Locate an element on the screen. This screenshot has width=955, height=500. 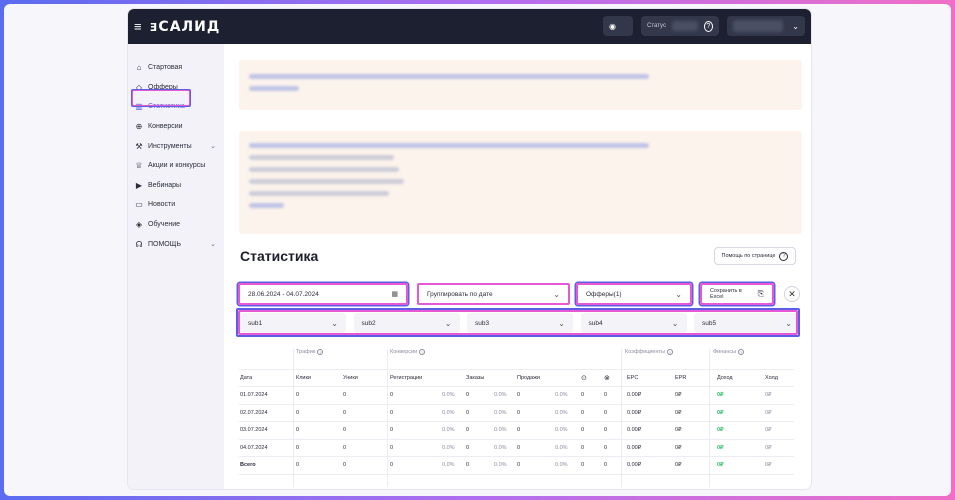
col-income: Доход is located at coordinates (725, 378).